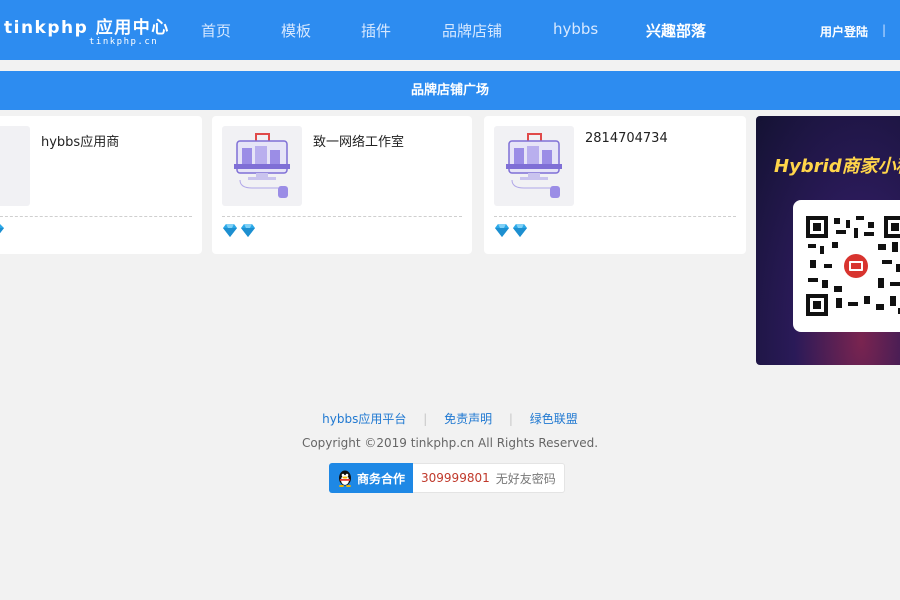 Image resolution: width=900 pixels, height=600 pixels. I want to click on footer-link-green-alliance: 绿色联盟, so click(554, 419).